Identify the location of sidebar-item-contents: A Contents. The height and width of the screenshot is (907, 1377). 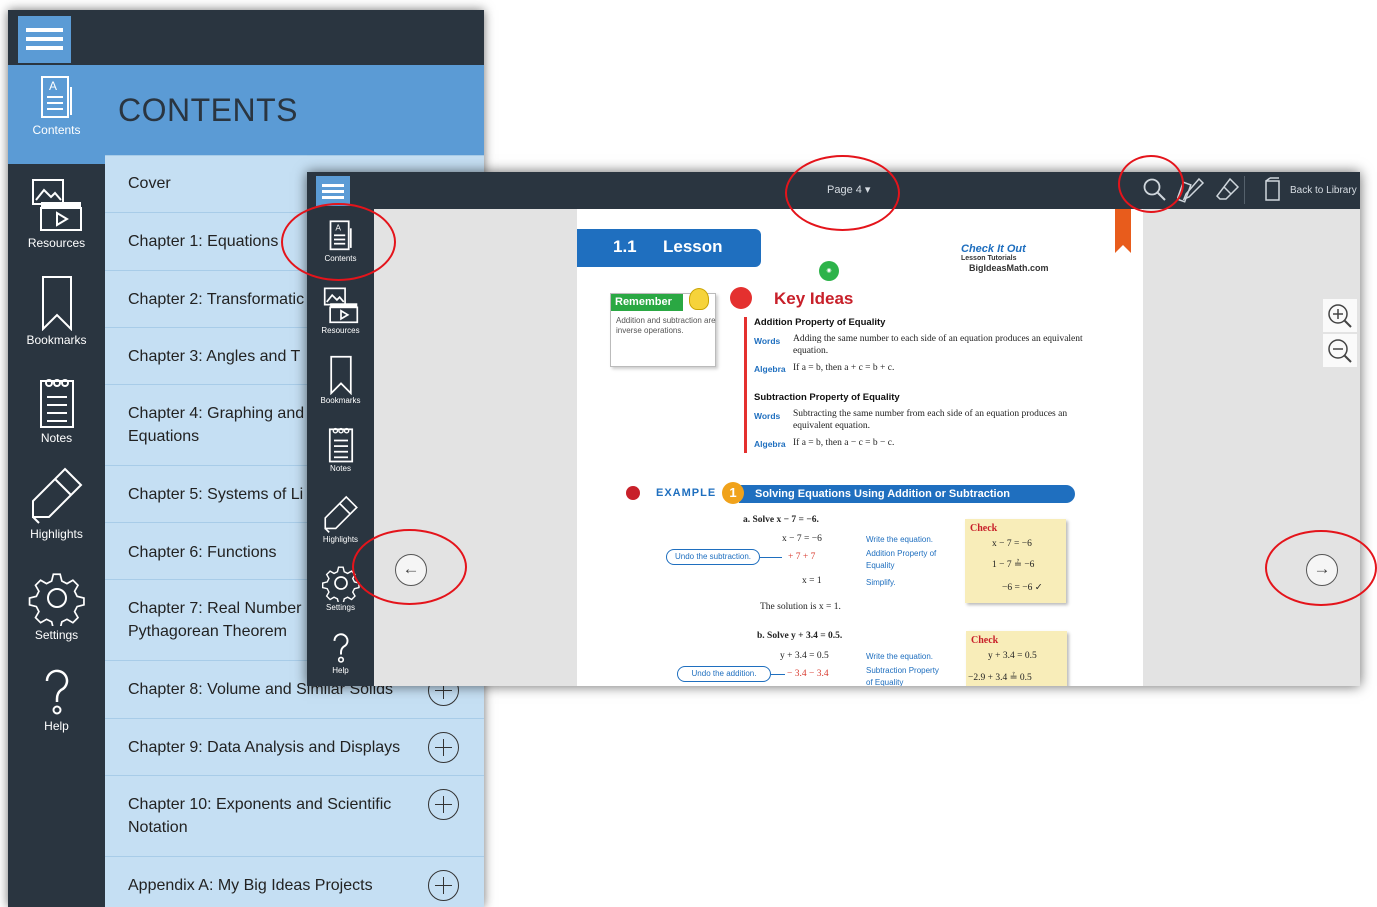
(56, 114).